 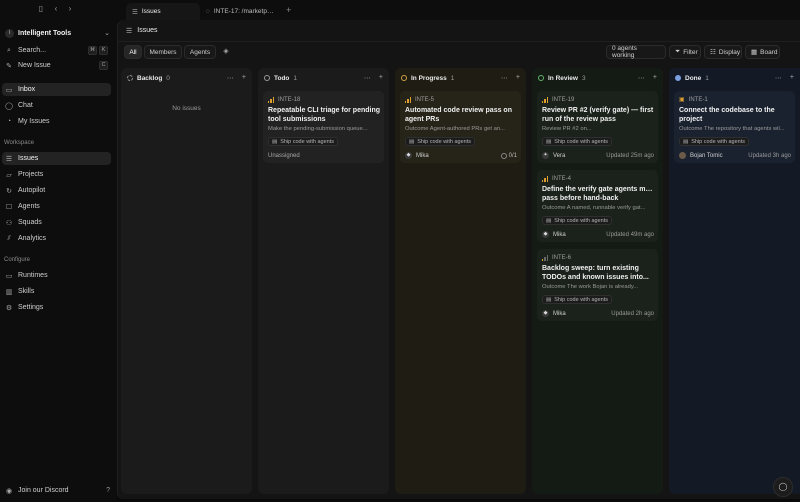 I want to click on folder-icon: ▱, so click(x=9, y=175).